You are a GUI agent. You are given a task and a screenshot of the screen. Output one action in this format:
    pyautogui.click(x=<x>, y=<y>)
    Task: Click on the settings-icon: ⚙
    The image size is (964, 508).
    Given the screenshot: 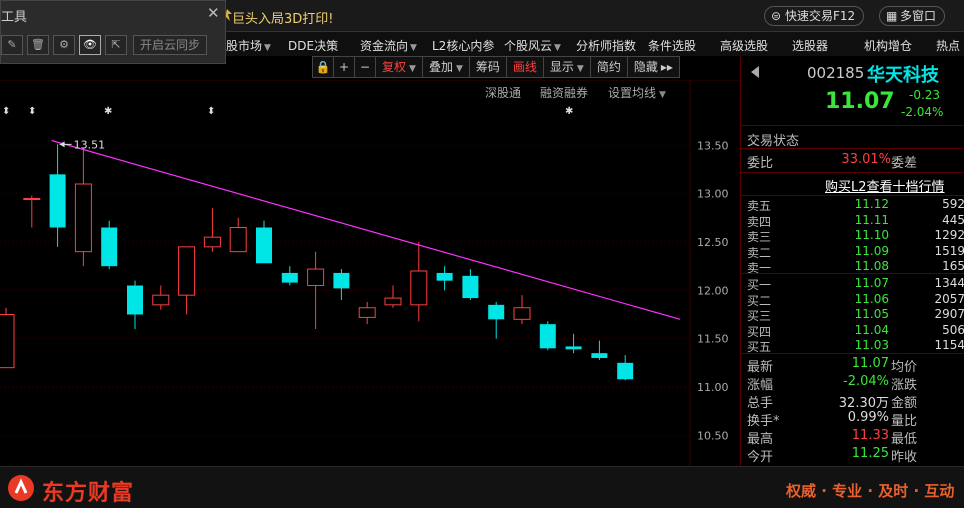 What is the action you would take?
    pyautogui.click(x=64, y=45)
    